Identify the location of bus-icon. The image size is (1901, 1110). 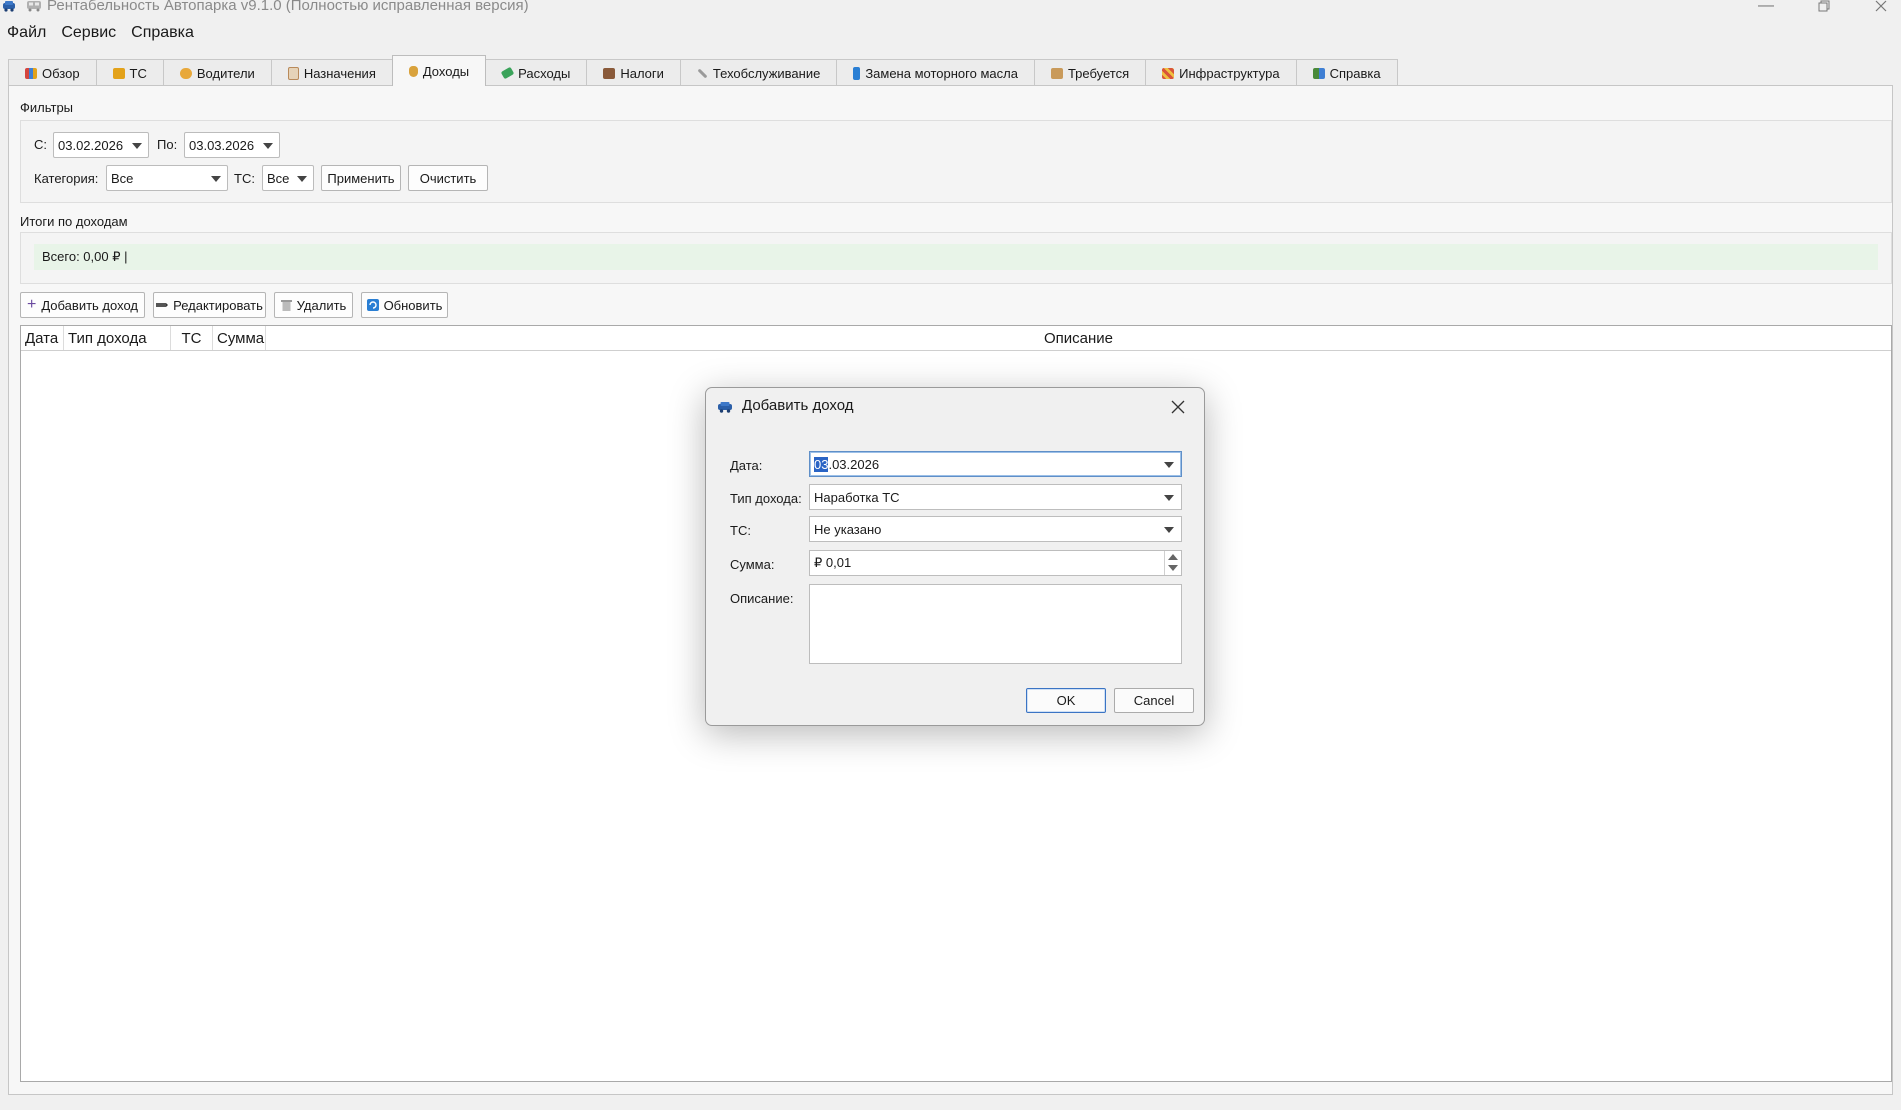
(34, 6).